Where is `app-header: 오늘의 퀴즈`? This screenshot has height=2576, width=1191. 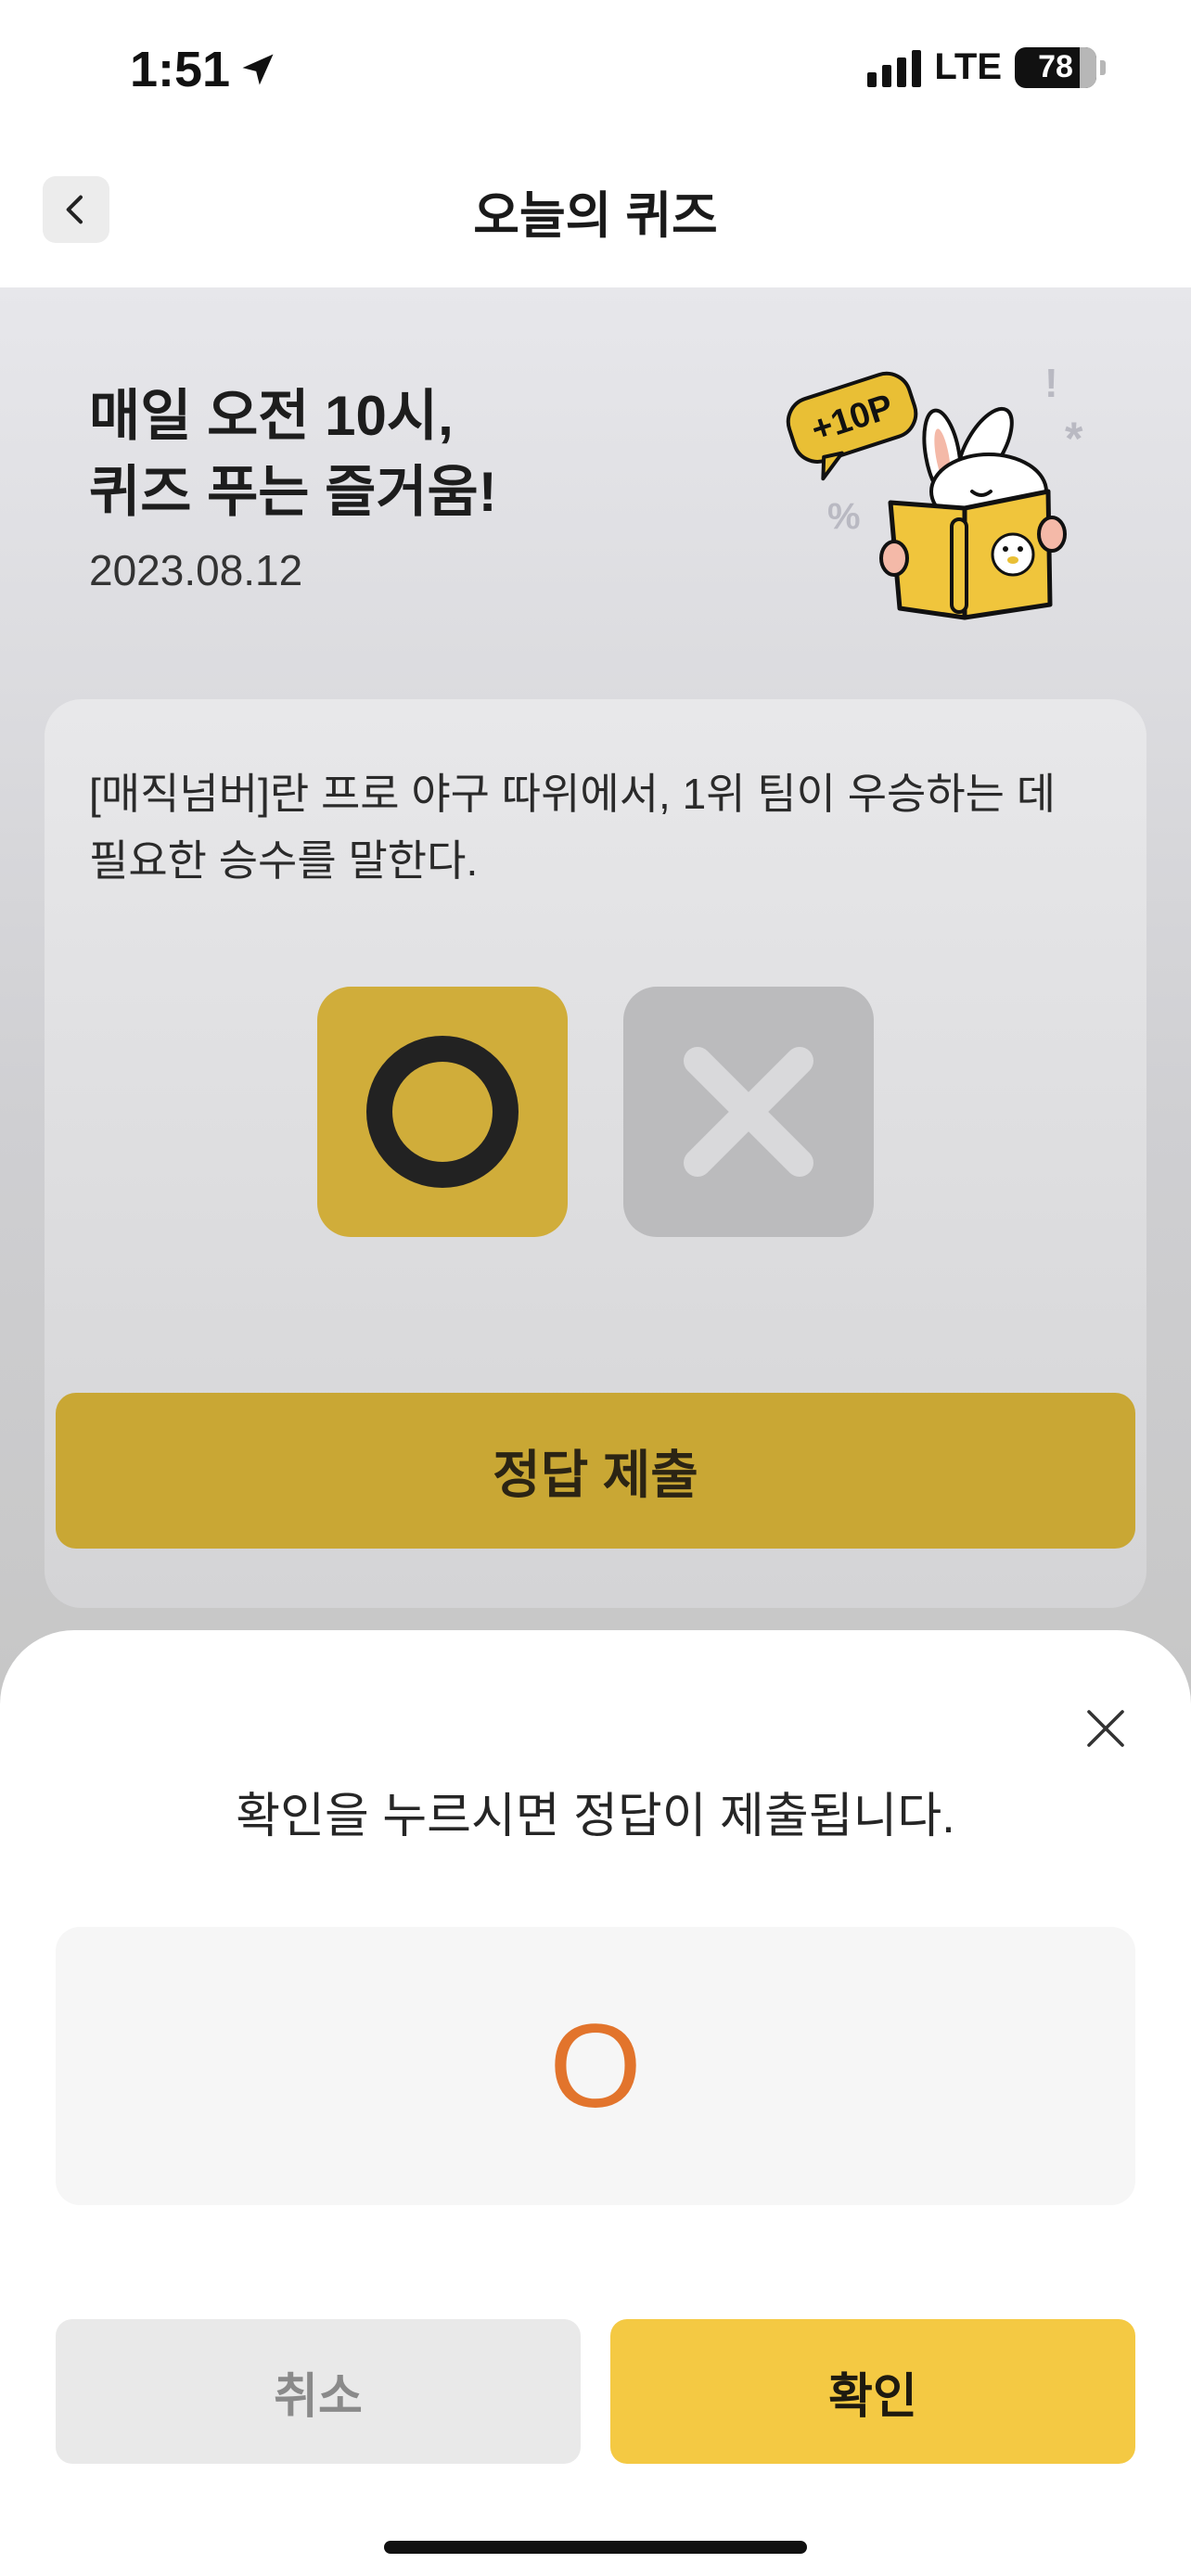
app-header: 오늘의 퀴즈 is located at coordinates (595, 213).